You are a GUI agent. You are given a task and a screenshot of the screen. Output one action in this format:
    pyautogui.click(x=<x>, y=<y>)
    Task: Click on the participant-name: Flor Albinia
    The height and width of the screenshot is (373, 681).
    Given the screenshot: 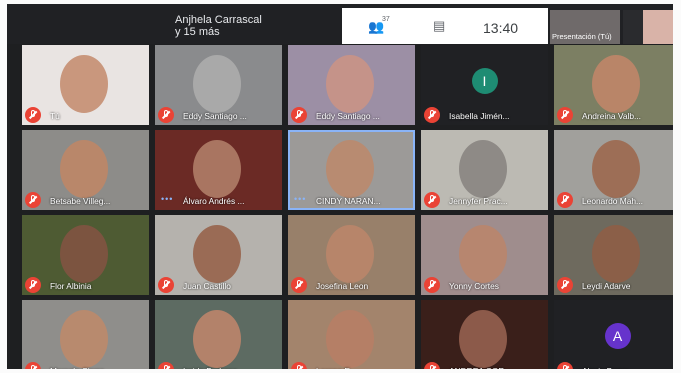 What is the action you would take?
    pyautogui.click(x=71, y=286)
    